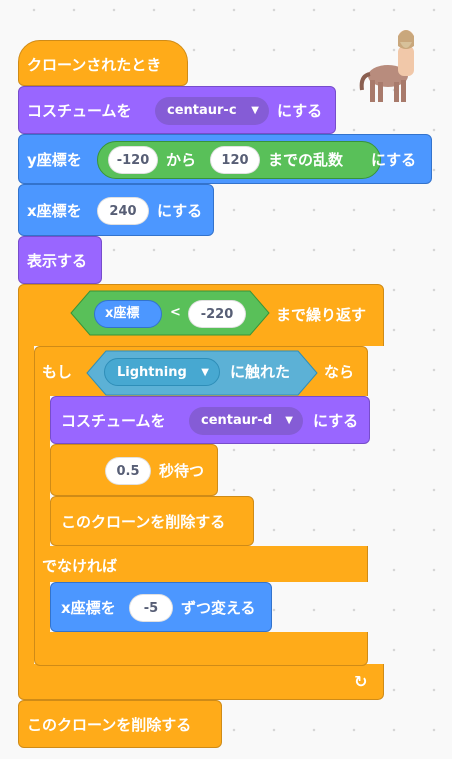  Describe the element at coordinates (151, 608) in the screenshot. I see `changex-input: -5` at that location.